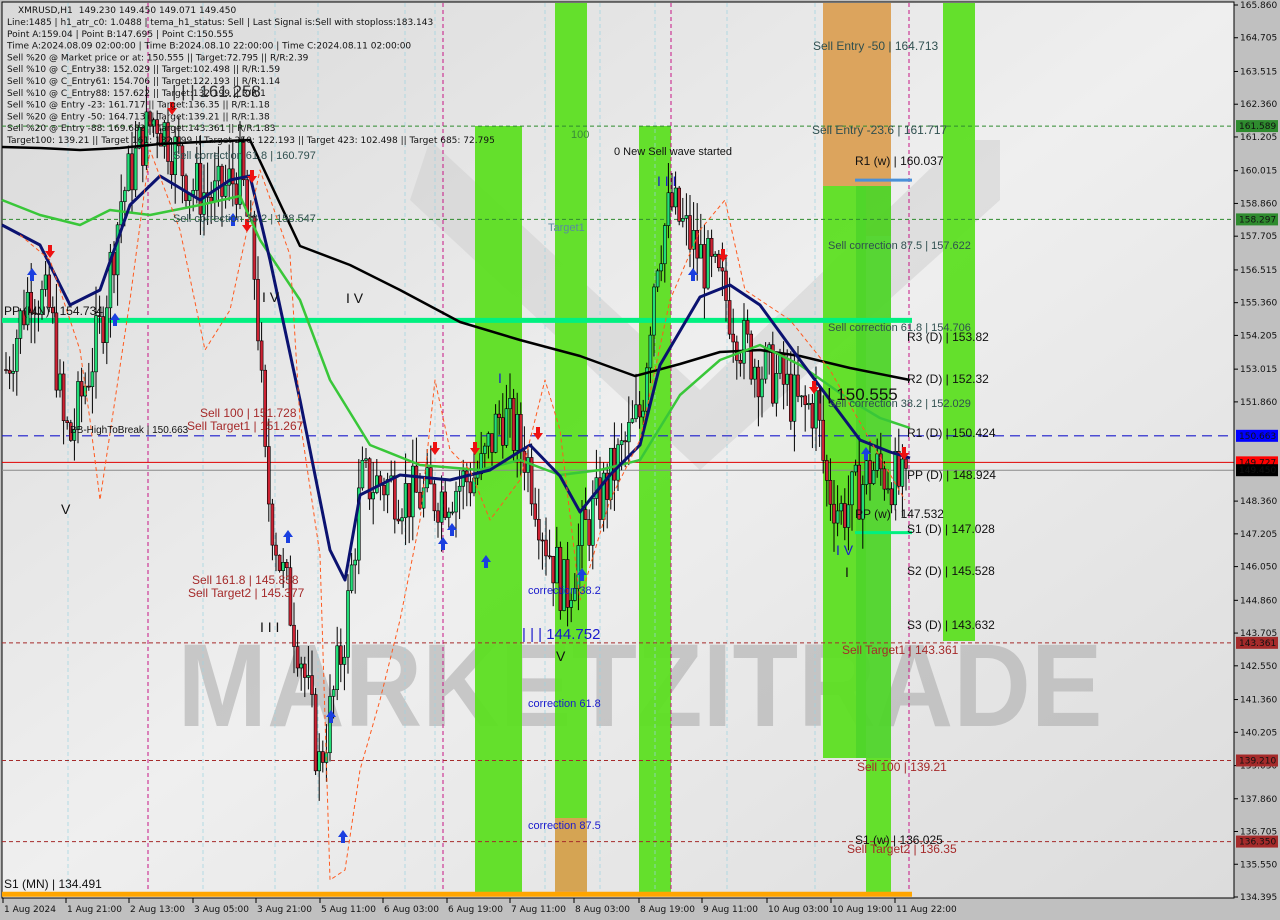  Describe the element at coordinates (564, 826) in the screenshot. I see `correction-label-875: correction 87.5` at that location.